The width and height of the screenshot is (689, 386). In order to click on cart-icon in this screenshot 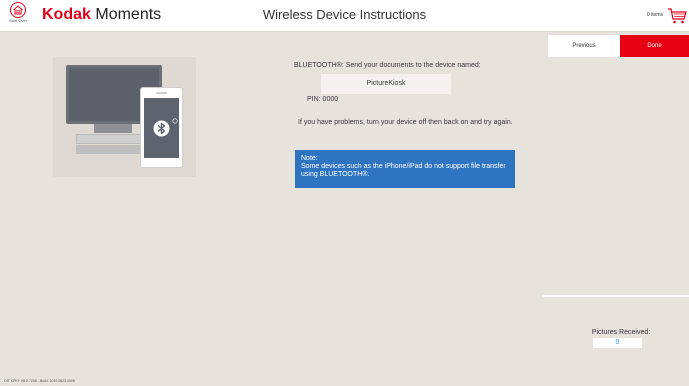, I will do `click(677, 16)`.